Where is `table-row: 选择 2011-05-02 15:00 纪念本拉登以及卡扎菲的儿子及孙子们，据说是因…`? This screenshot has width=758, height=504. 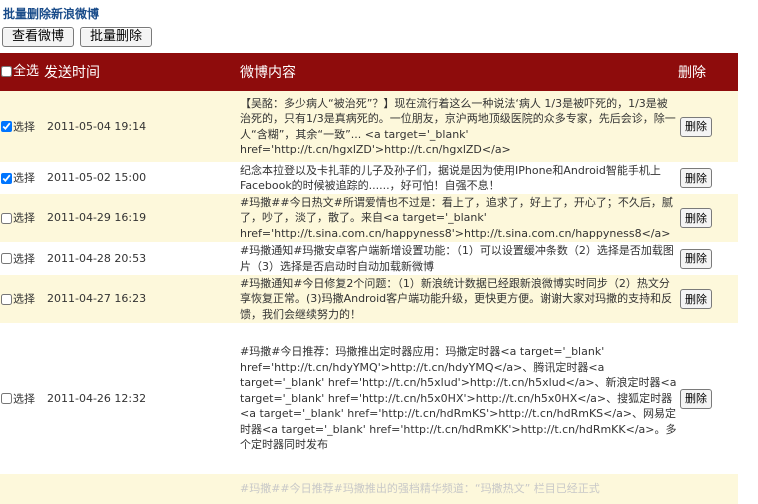
table-row: 选择 2011-05-02 15:00 纪念本拉登以及卡扎菲的儿子及孙子们，据说是因… is located at coordinates (369, 178).